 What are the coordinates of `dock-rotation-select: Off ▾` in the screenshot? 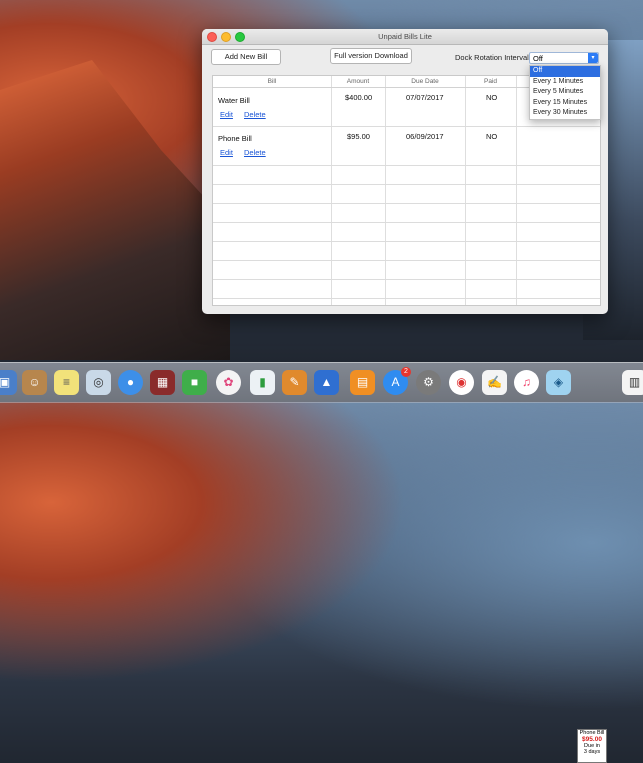 It's located at (564, 58).